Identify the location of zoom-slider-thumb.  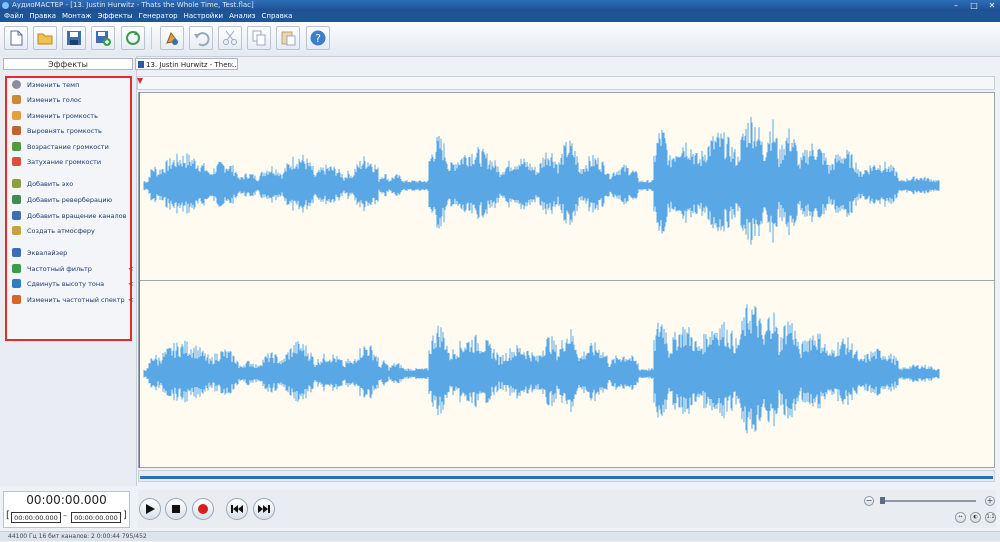
(882, 500).